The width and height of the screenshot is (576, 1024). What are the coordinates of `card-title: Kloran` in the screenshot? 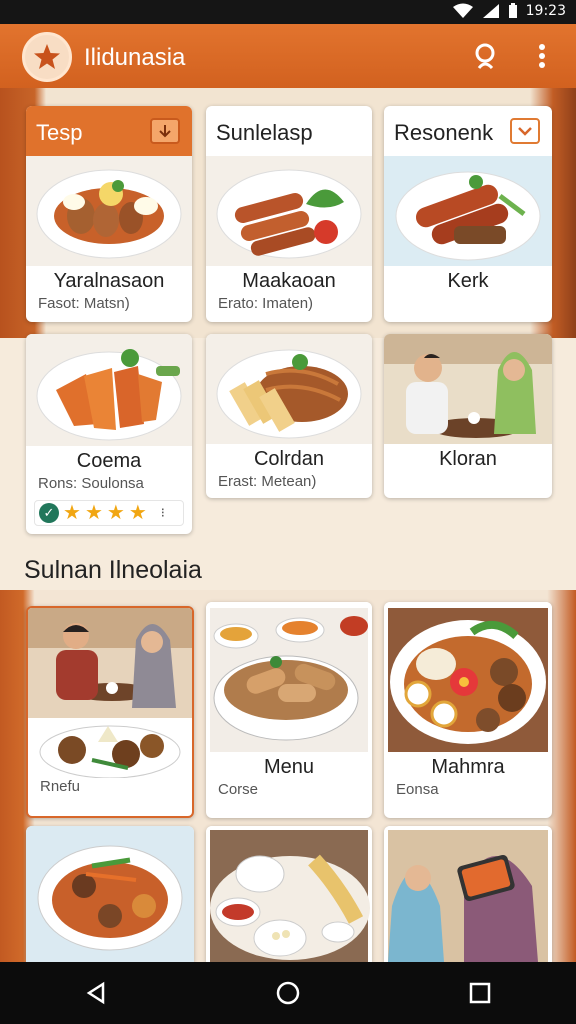 It's located at (468, 459).